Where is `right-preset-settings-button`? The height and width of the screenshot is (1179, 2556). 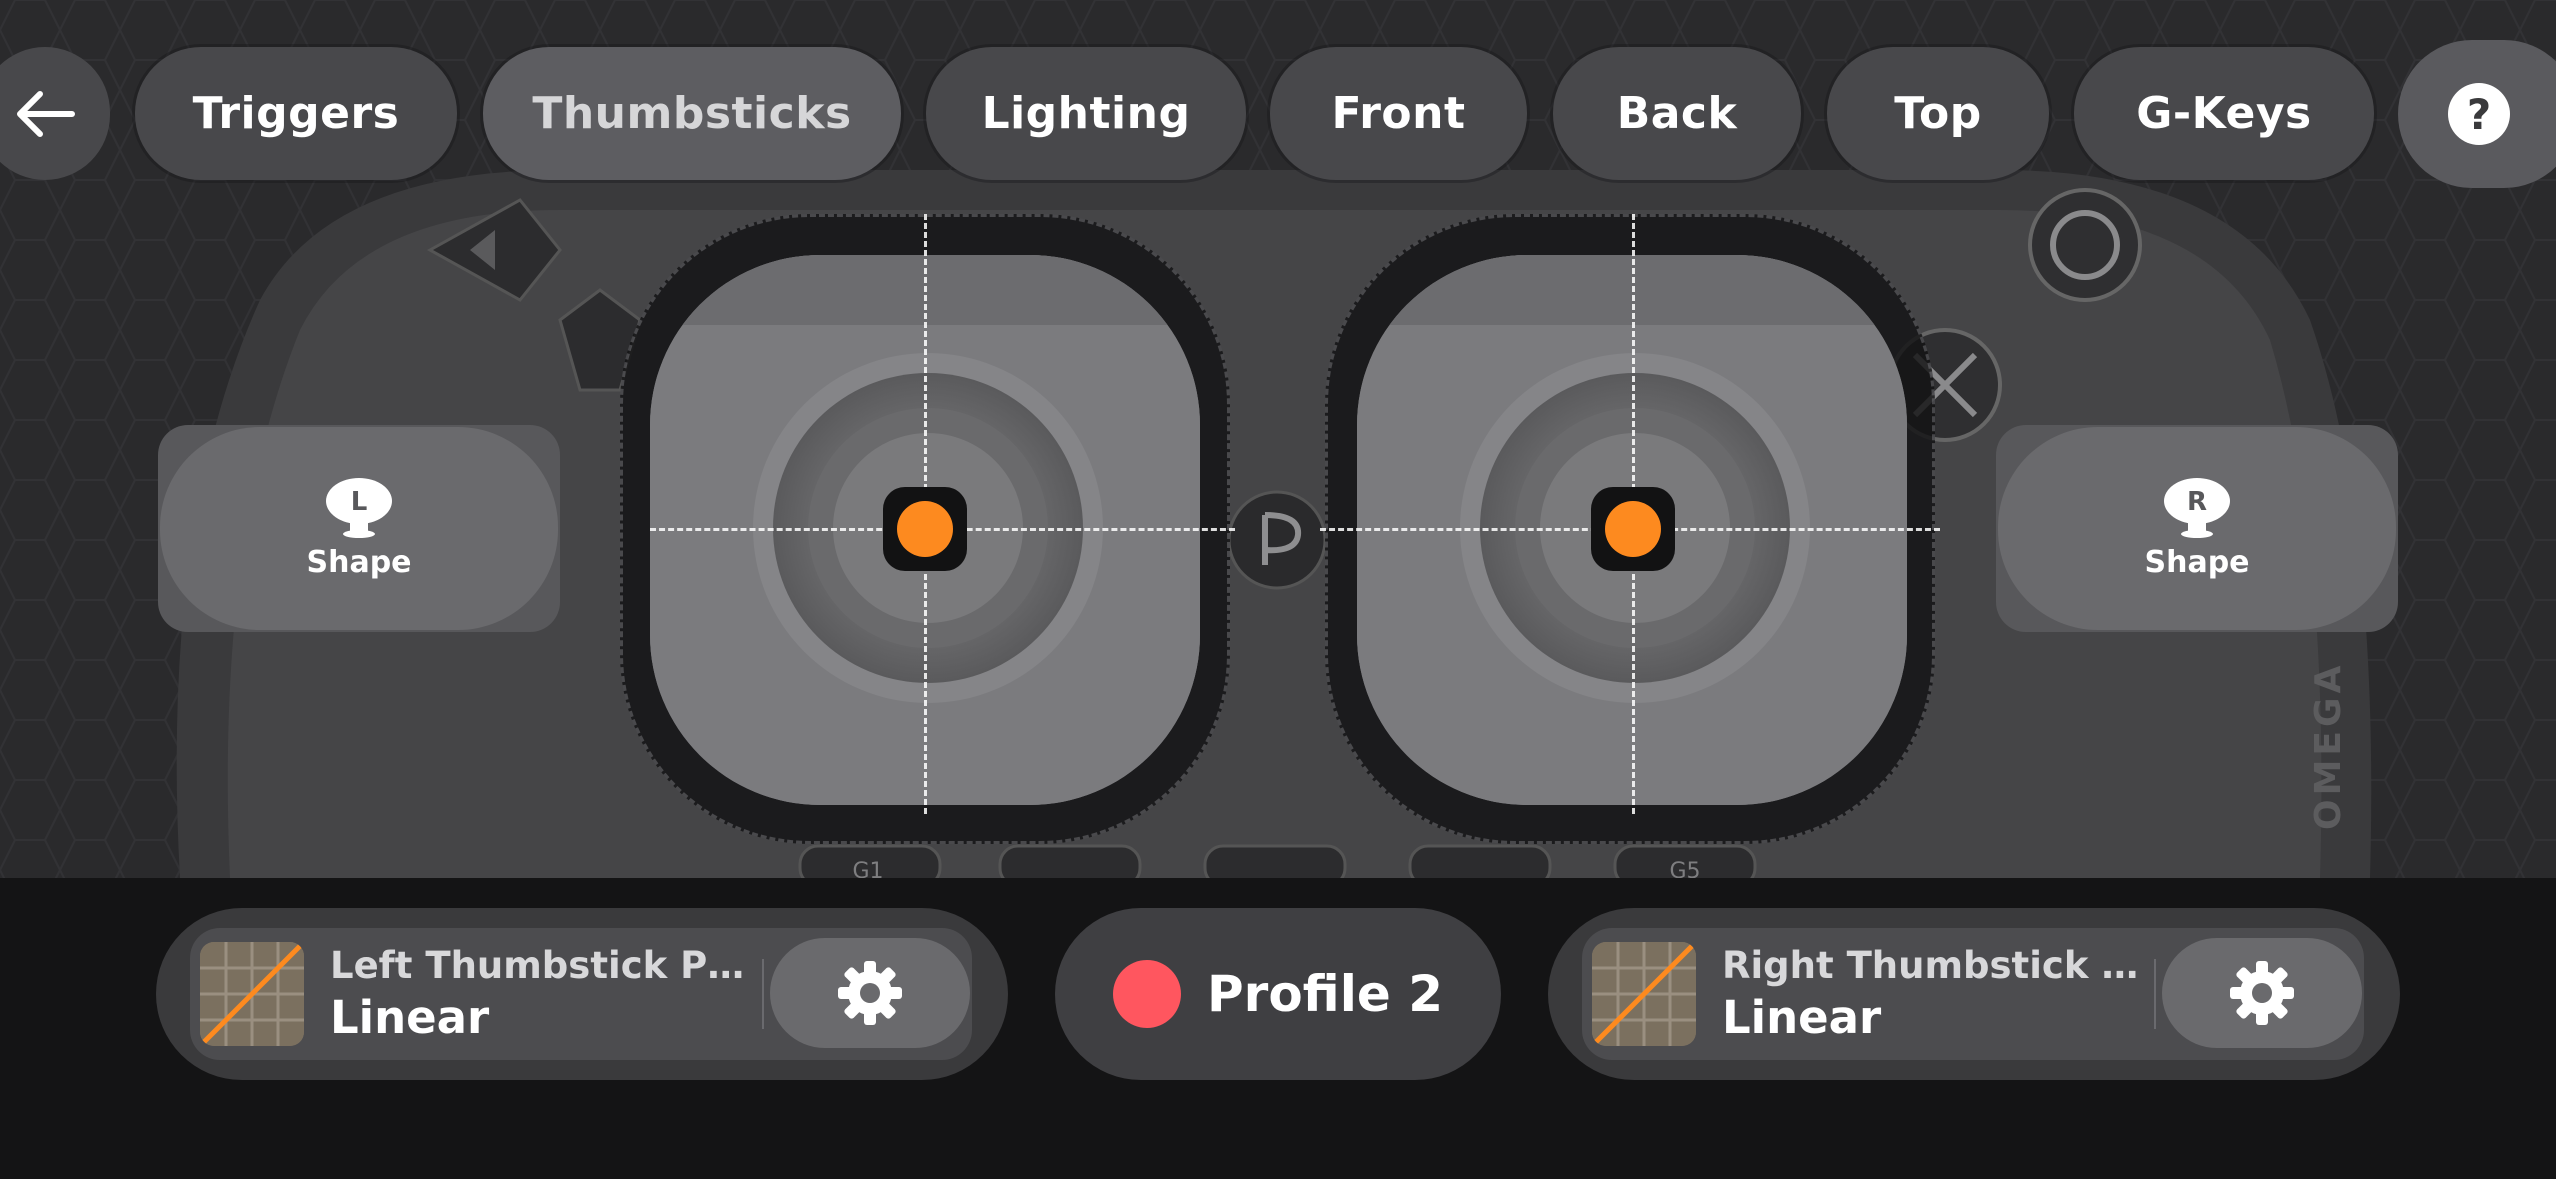 right-preset-settings-button is located at coordinates (2262, 993).